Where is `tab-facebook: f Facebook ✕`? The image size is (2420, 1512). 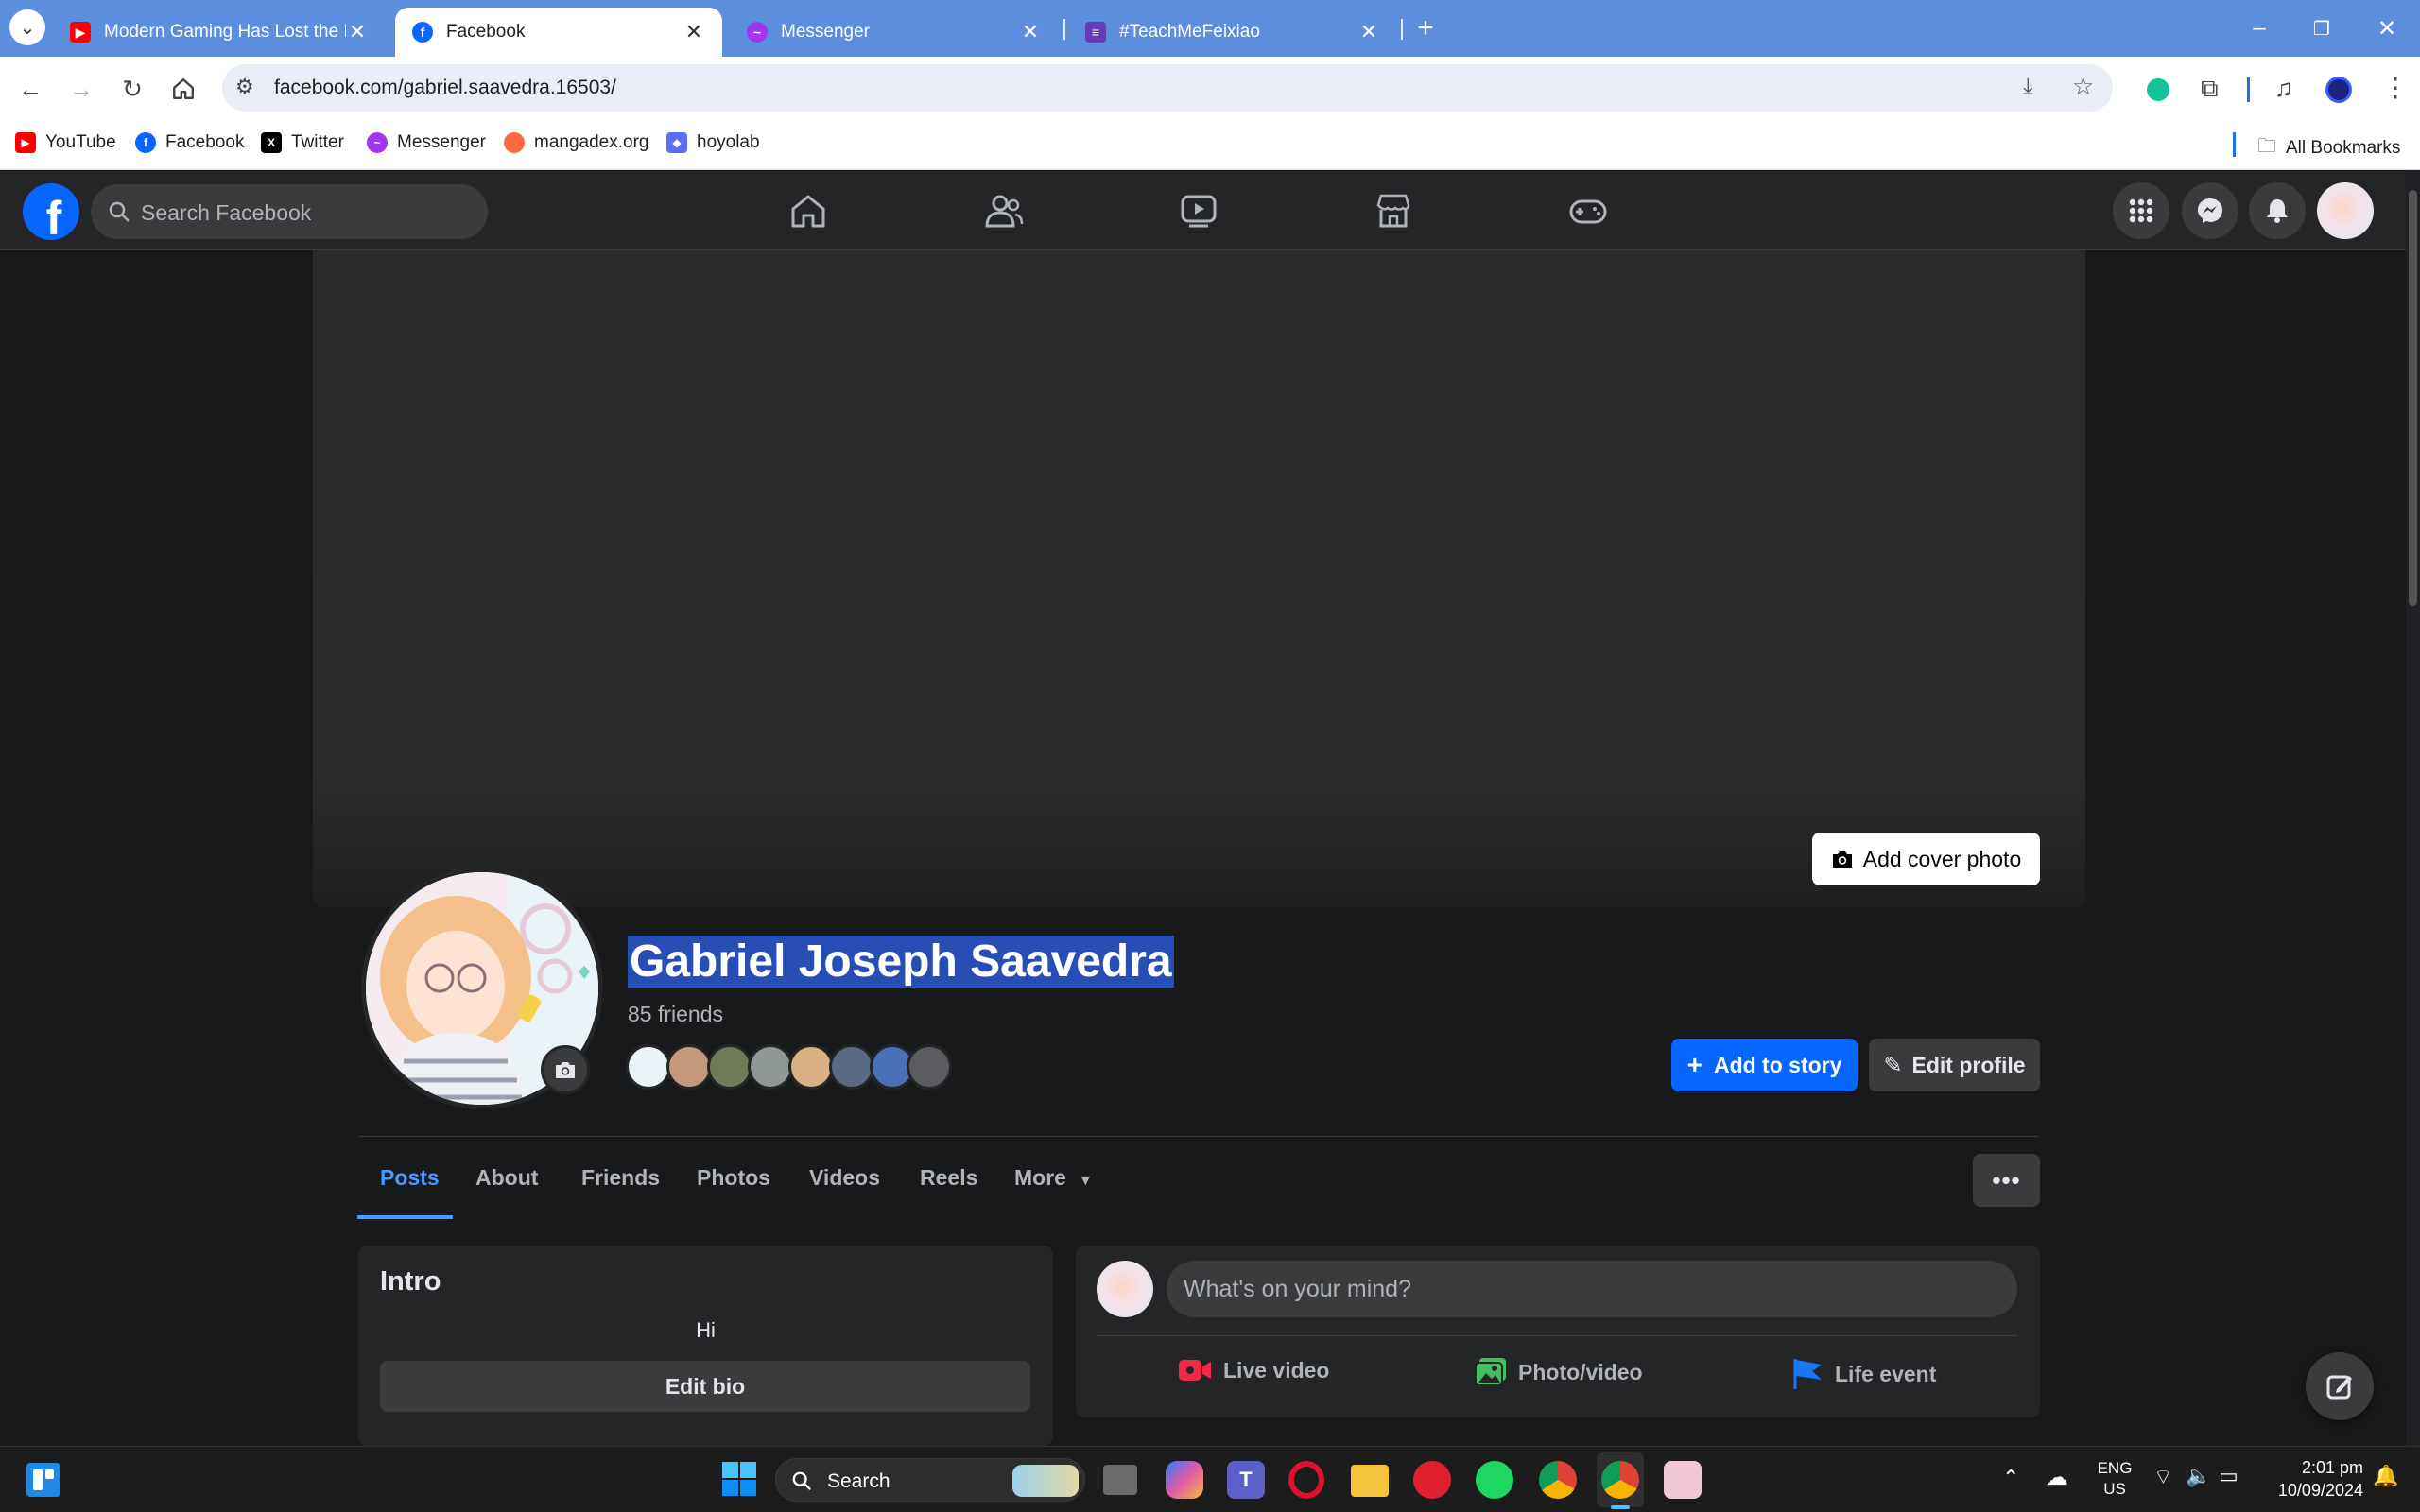 tab-facebook: f Facebook ✕ is located at coordinates (558, 32).